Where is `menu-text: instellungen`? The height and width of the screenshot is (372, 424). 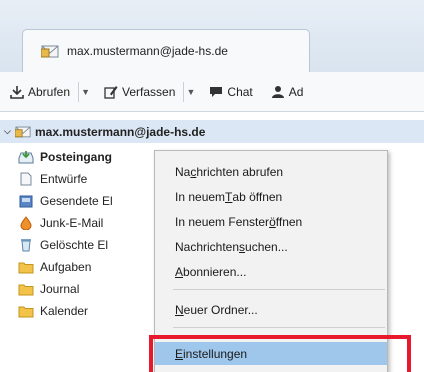
menu-text: instellungen is located at coordinates (215, 353).